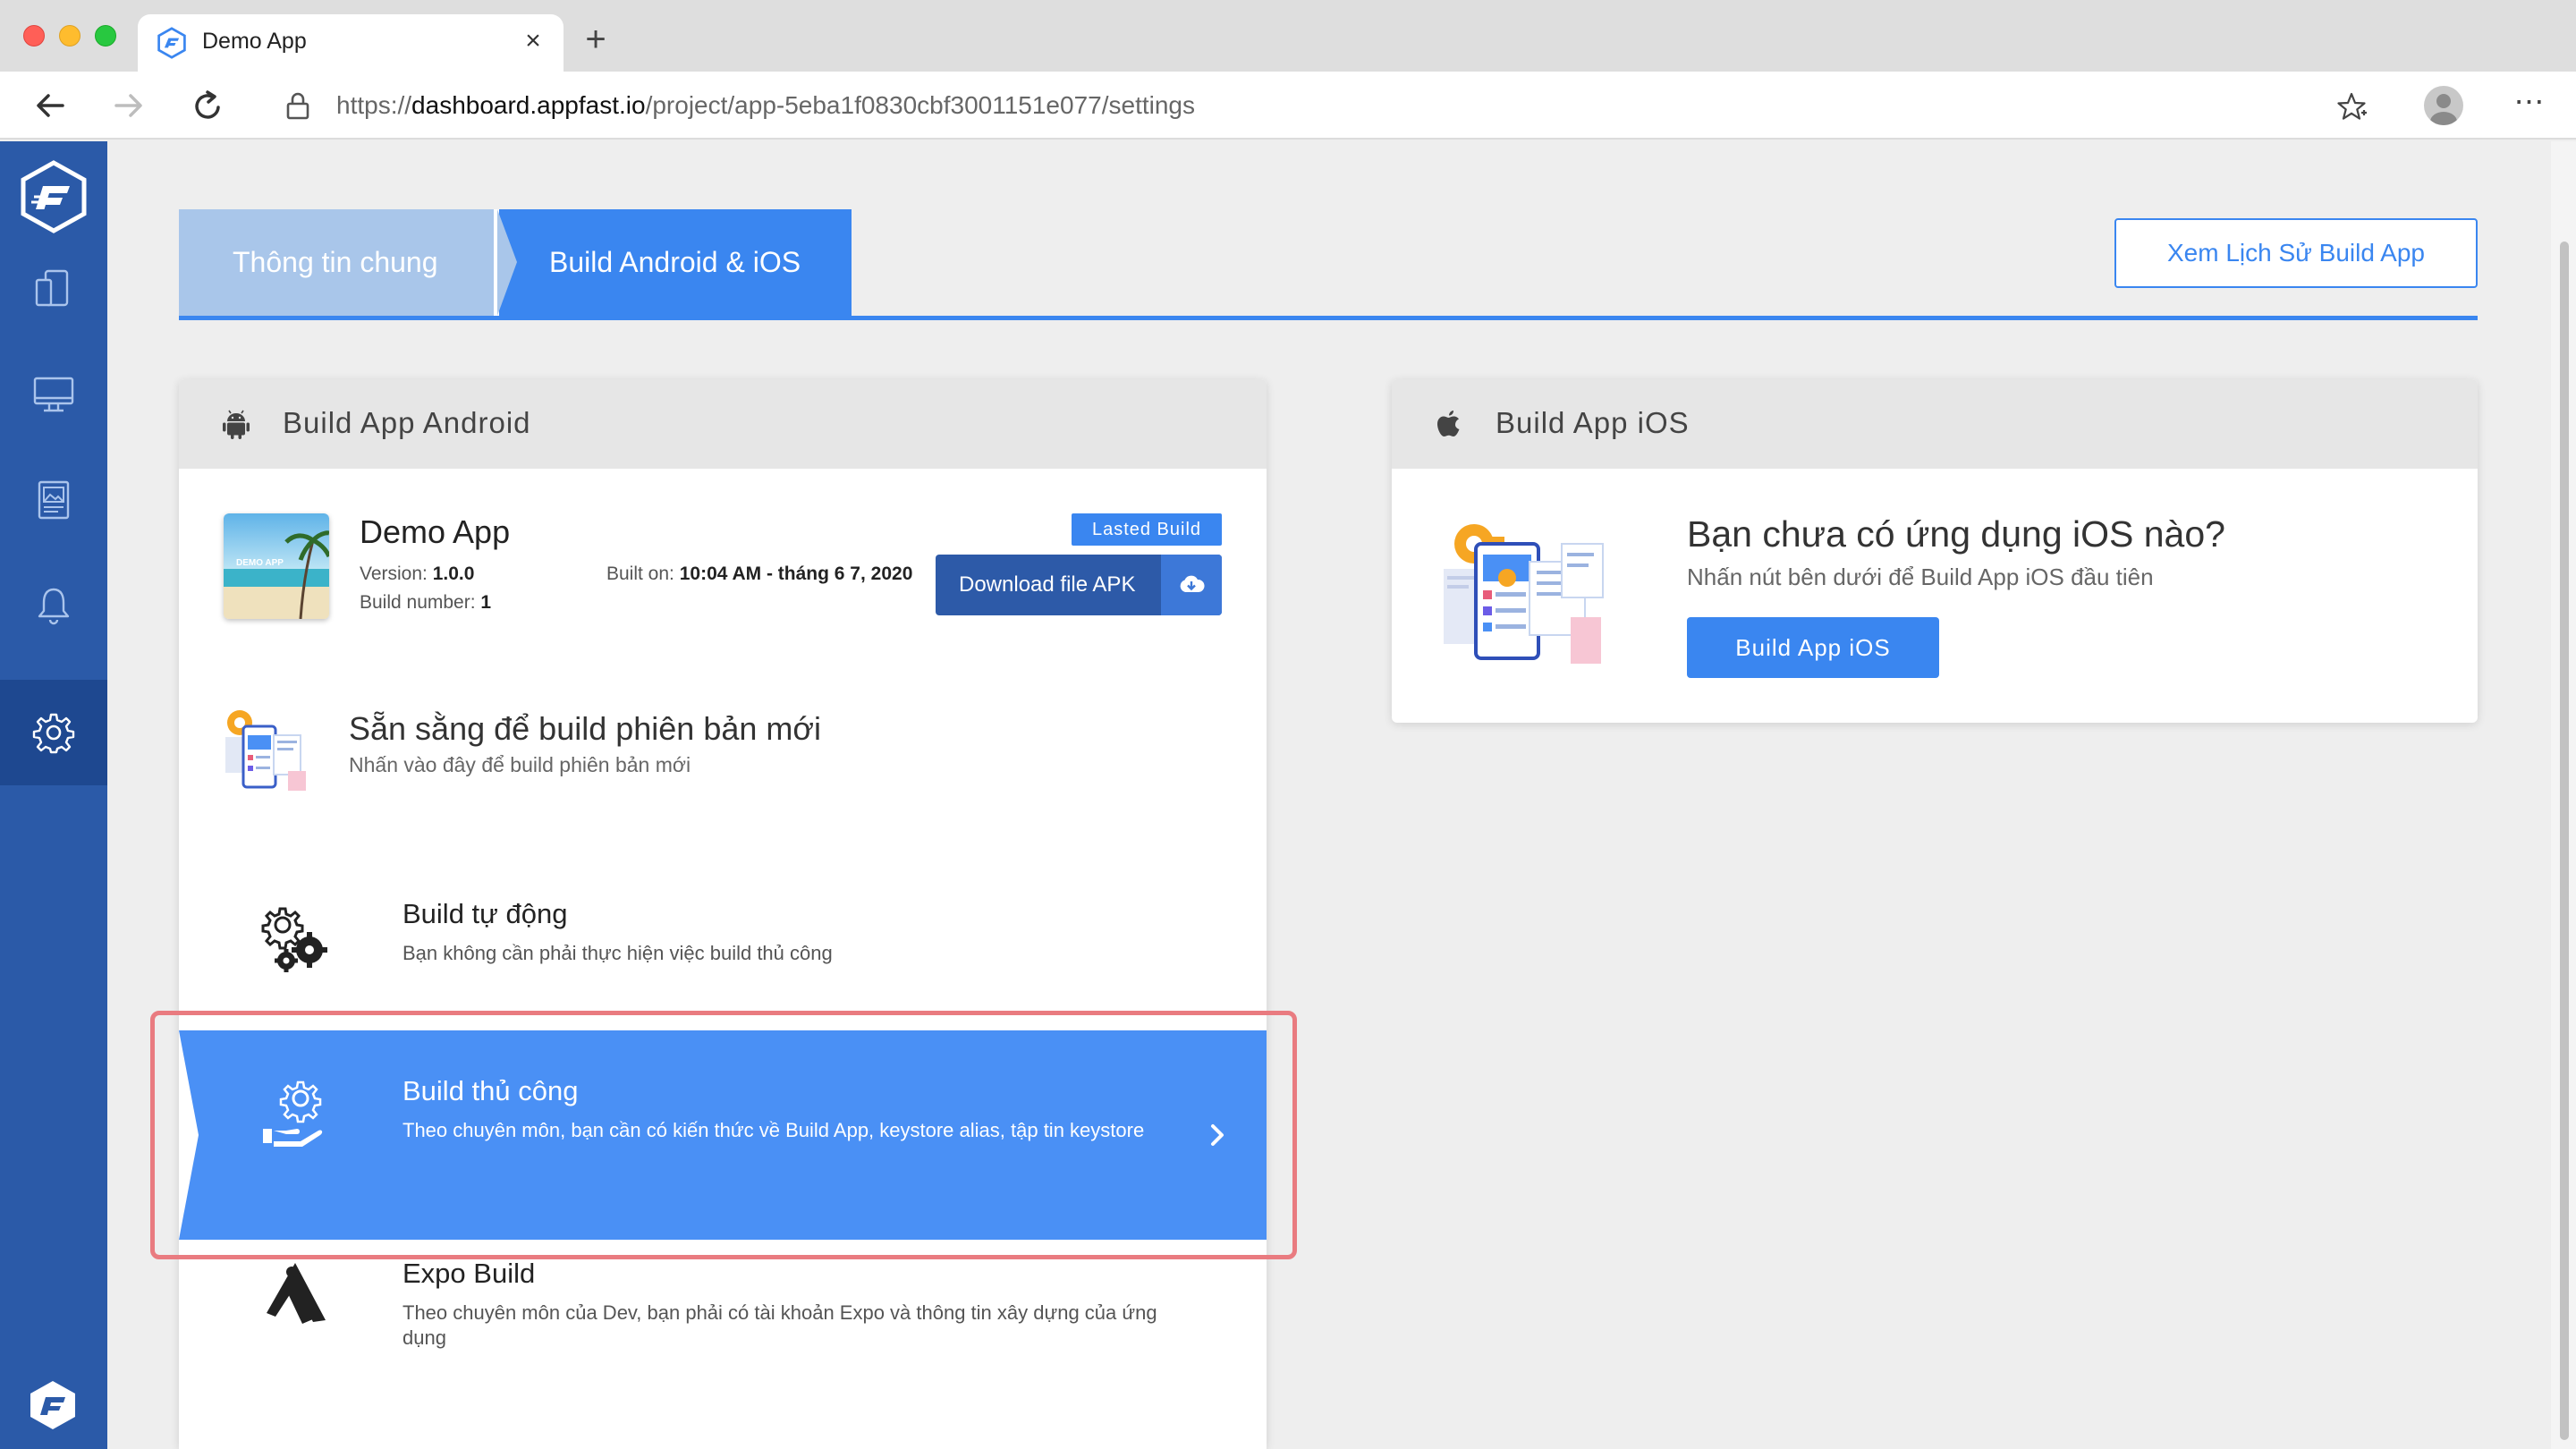 This screenshot has width=2576, height=1449. I want to click on app-build-number: Build number: 1, so click(425, 603).